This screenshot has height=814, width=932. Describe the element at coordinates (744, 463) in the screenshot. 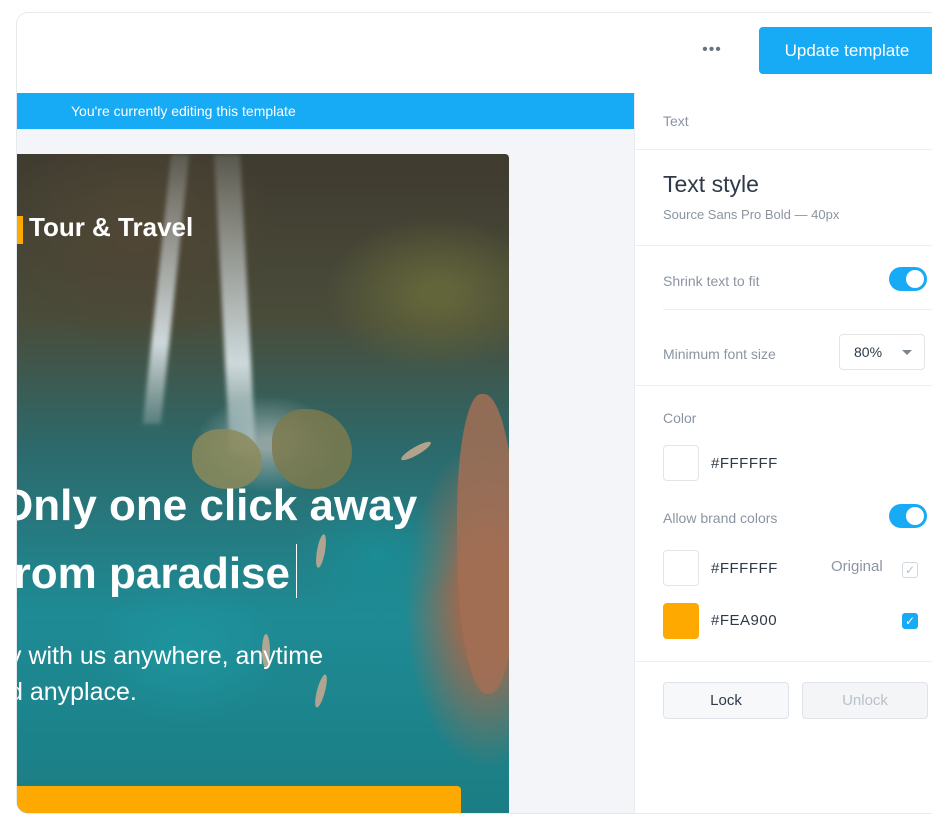

I see `color-hex-value: #FFFFFF` at that location.